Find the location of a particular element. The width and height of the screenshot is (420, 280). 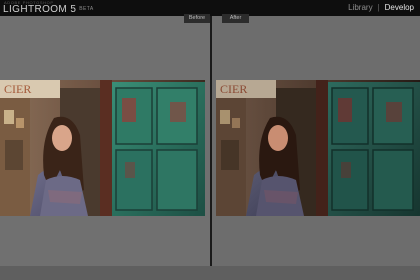

before-label: Before is located at coordinates (197, 18).